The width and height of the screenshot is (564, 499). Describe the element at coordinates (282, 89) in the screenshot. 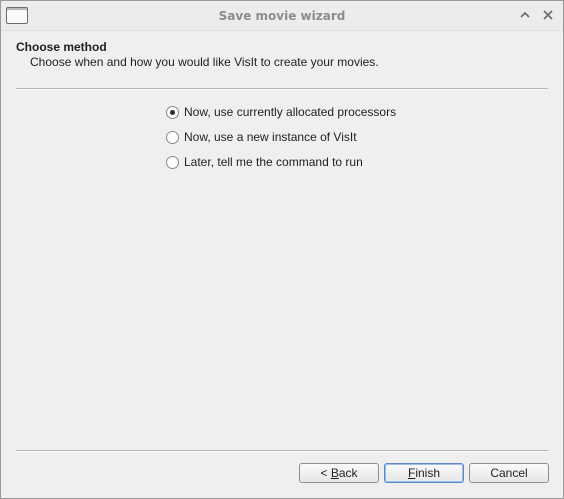

I see `header-divider` at that location.